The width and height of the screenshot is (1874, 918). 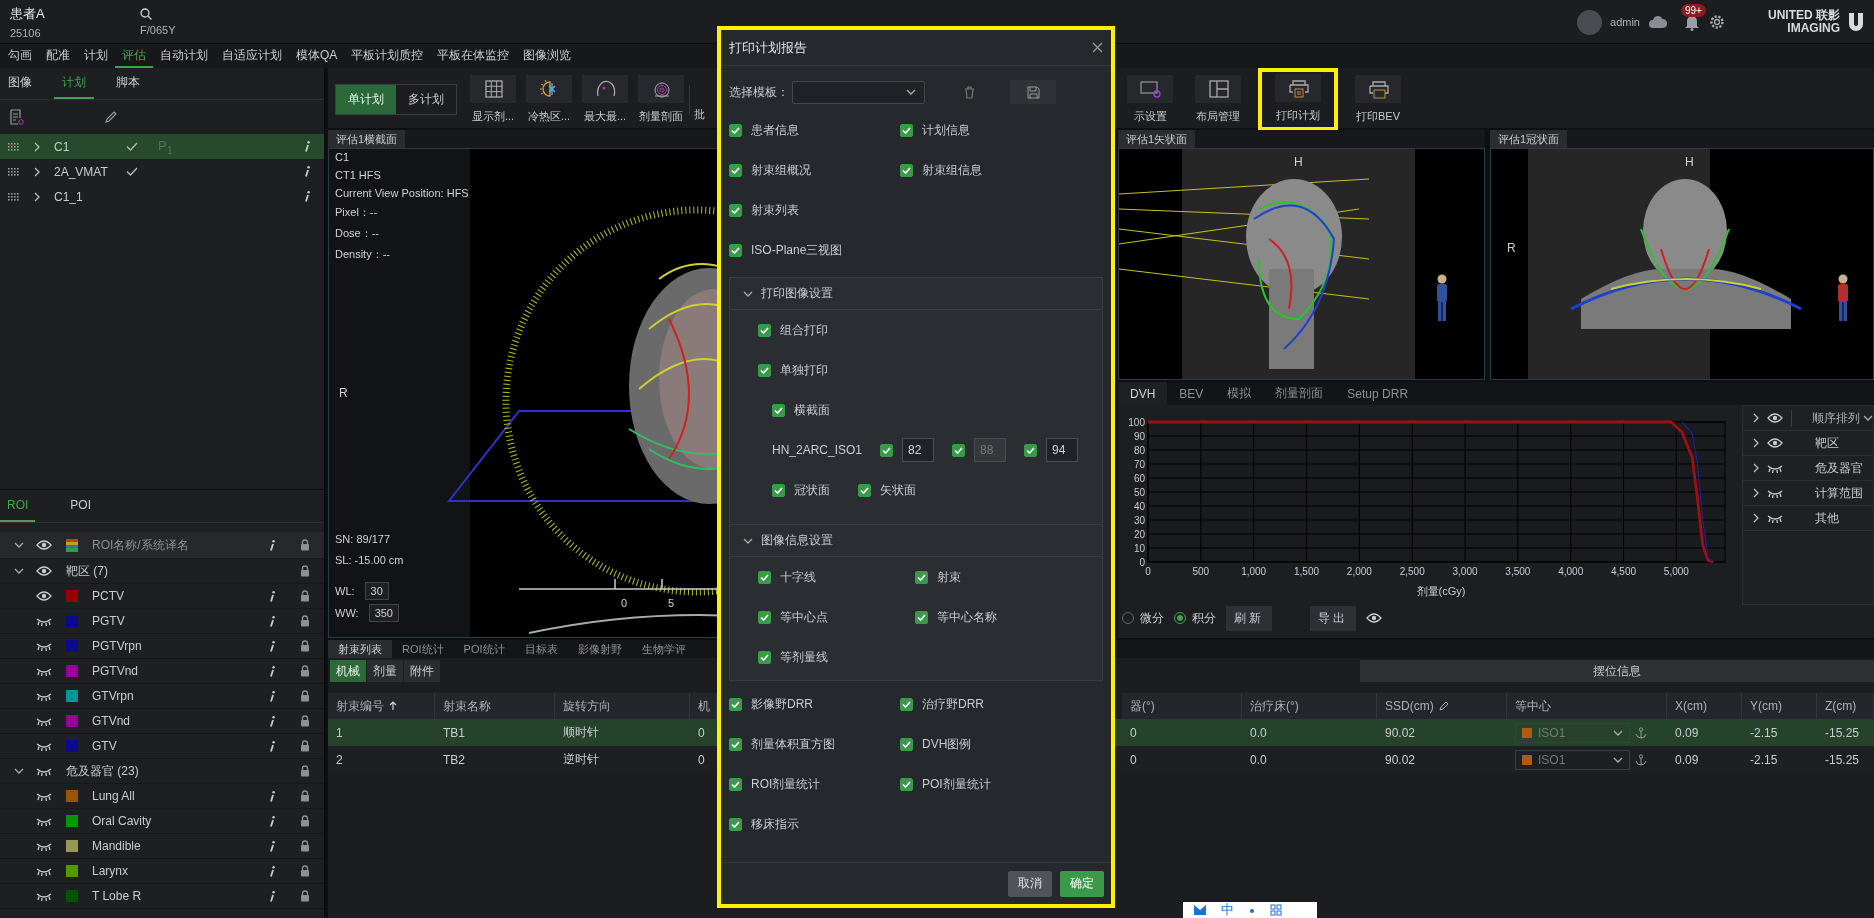 What do you see at coordinates (797, 250) in the screenshot?
I see `checkbox-label: ISO-Plane三视图` at bounding box center [797, 250].